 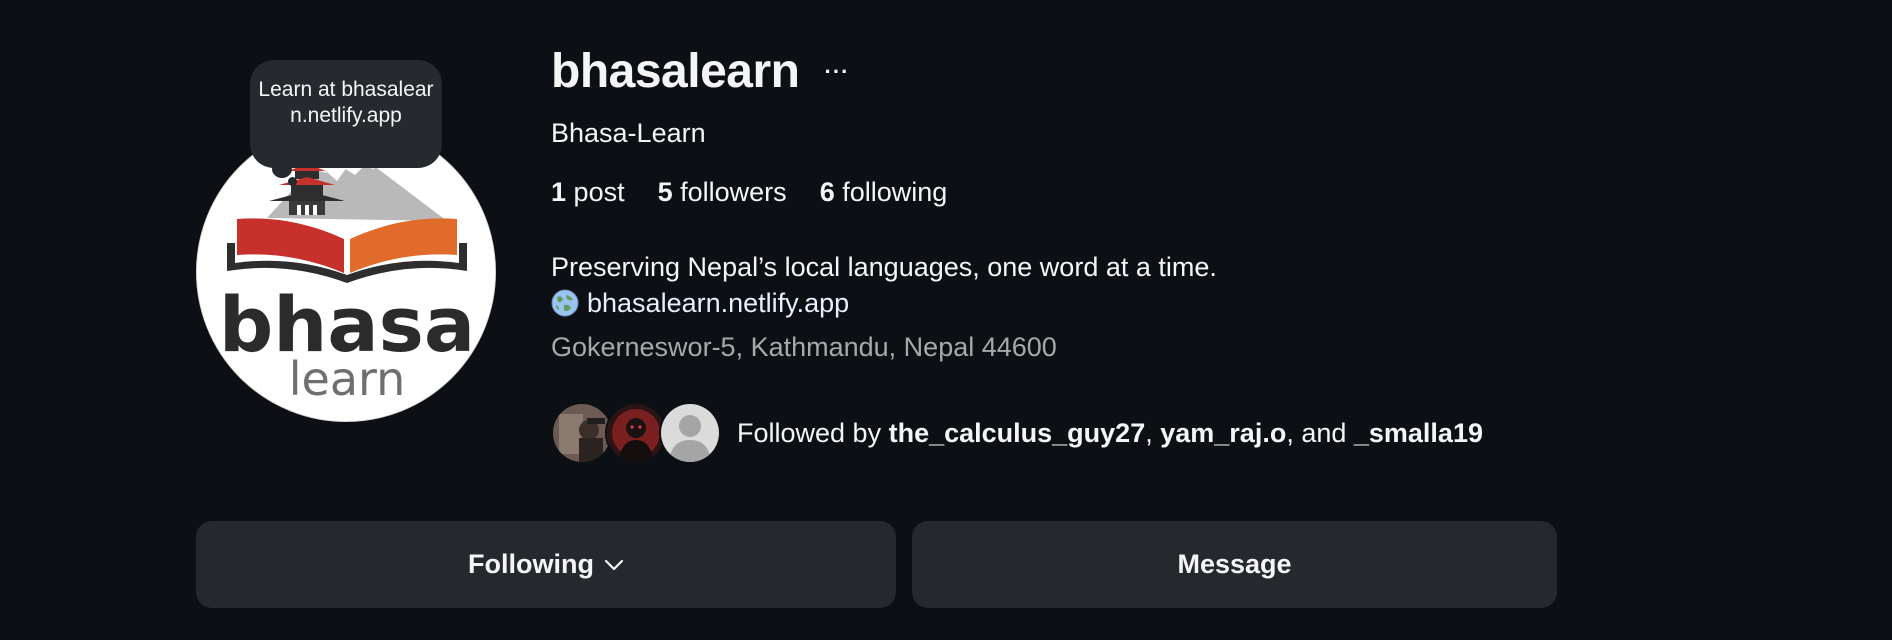 What do you see at coordinates (718, 303) in the screenshot?
I see `profile-link-text: bhasalearn.netlify.app` at bounding box center [718, 303].